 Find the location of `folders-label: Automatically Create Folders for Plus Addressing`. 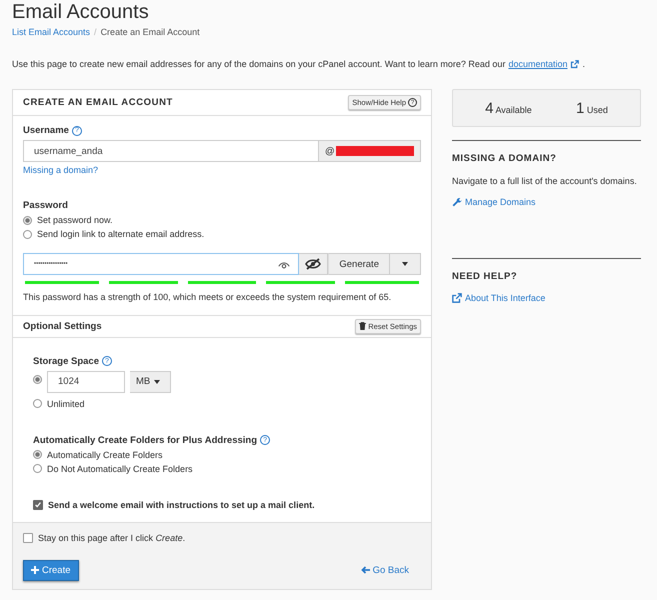

folders-label: Automatically Create Folders for Plus Addressing is located at coordinates (145, 440).